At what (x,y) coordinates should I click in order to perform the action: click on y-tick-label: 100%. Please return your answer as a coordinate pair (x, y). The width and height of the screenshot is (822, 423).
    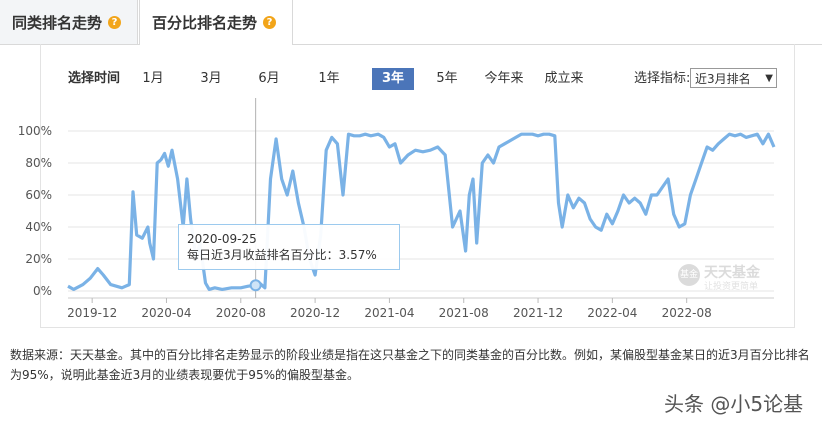
    Looking at the image, I should click on (35, 131).